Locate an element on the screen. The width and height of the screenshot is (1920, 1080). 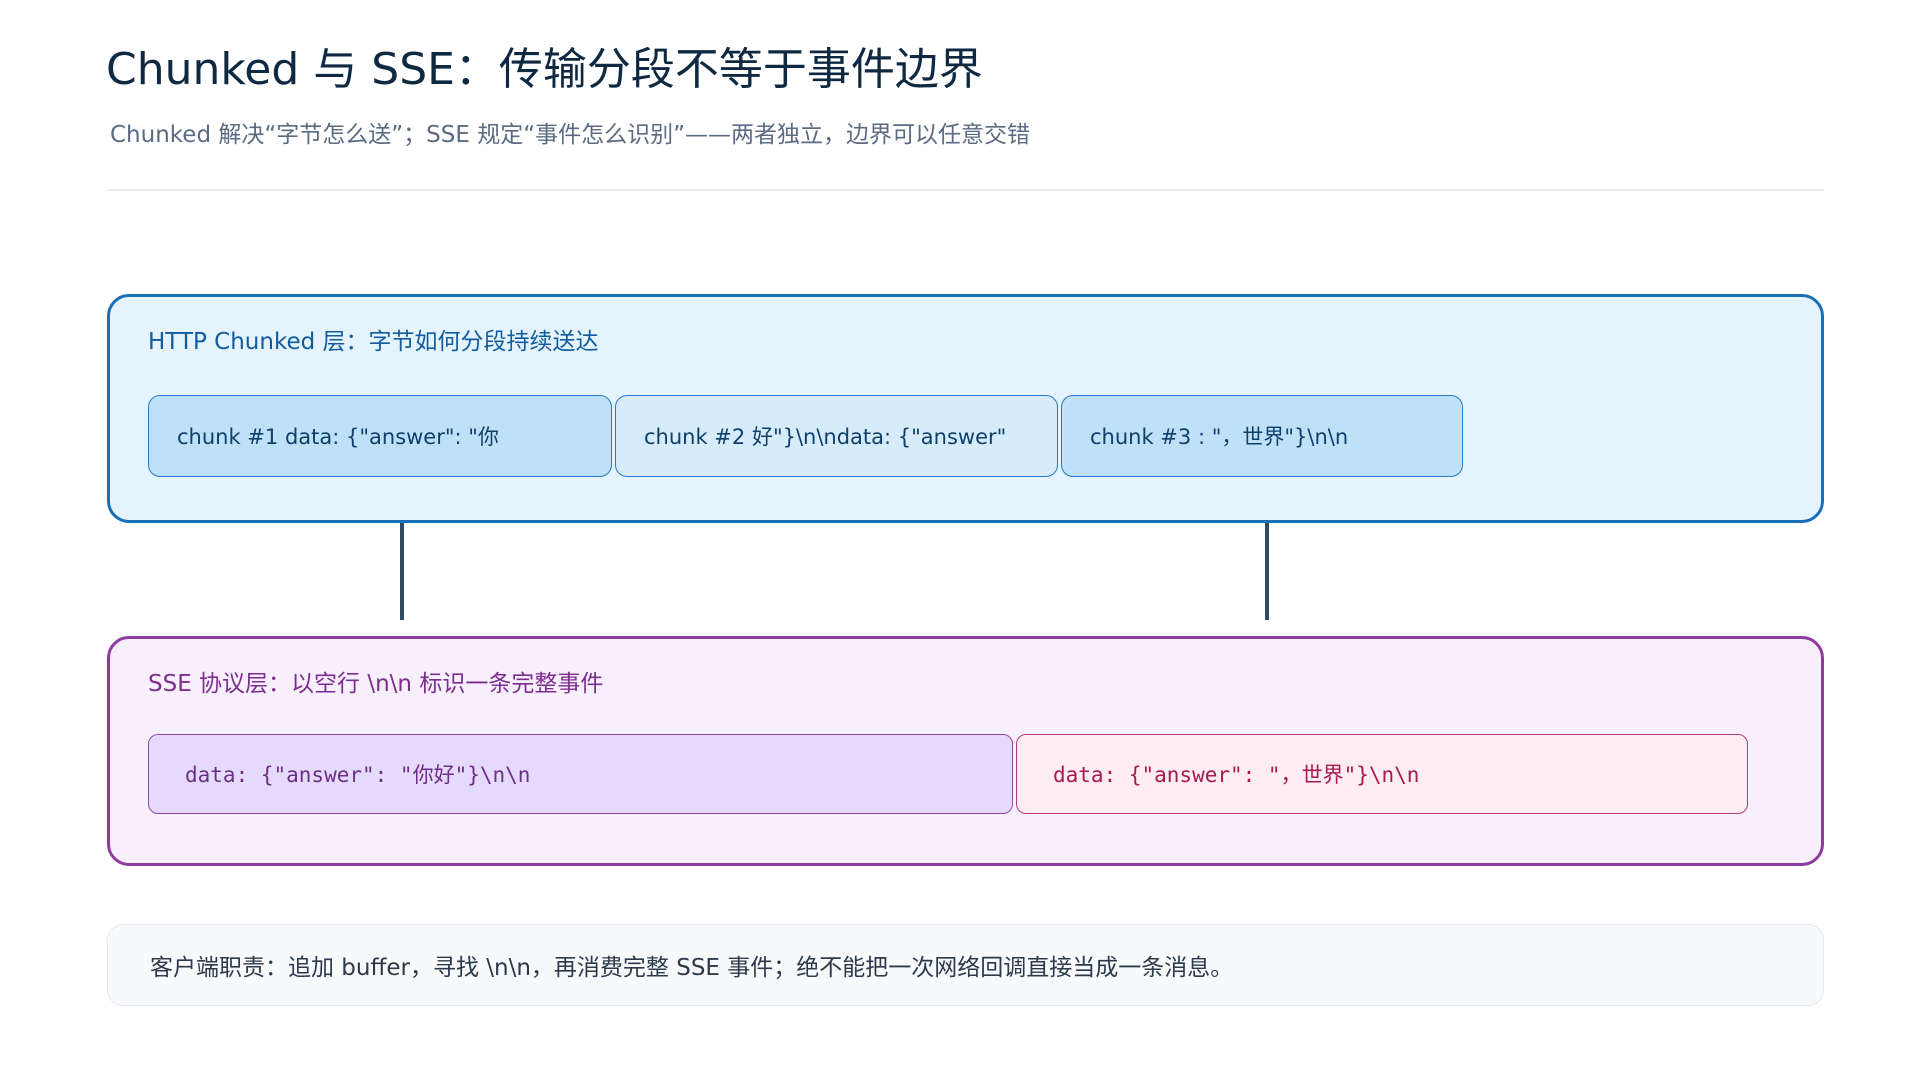
chunk-3-text: chunk #3 : "，世界"}\n\n is located at coordinates (1219, 437).